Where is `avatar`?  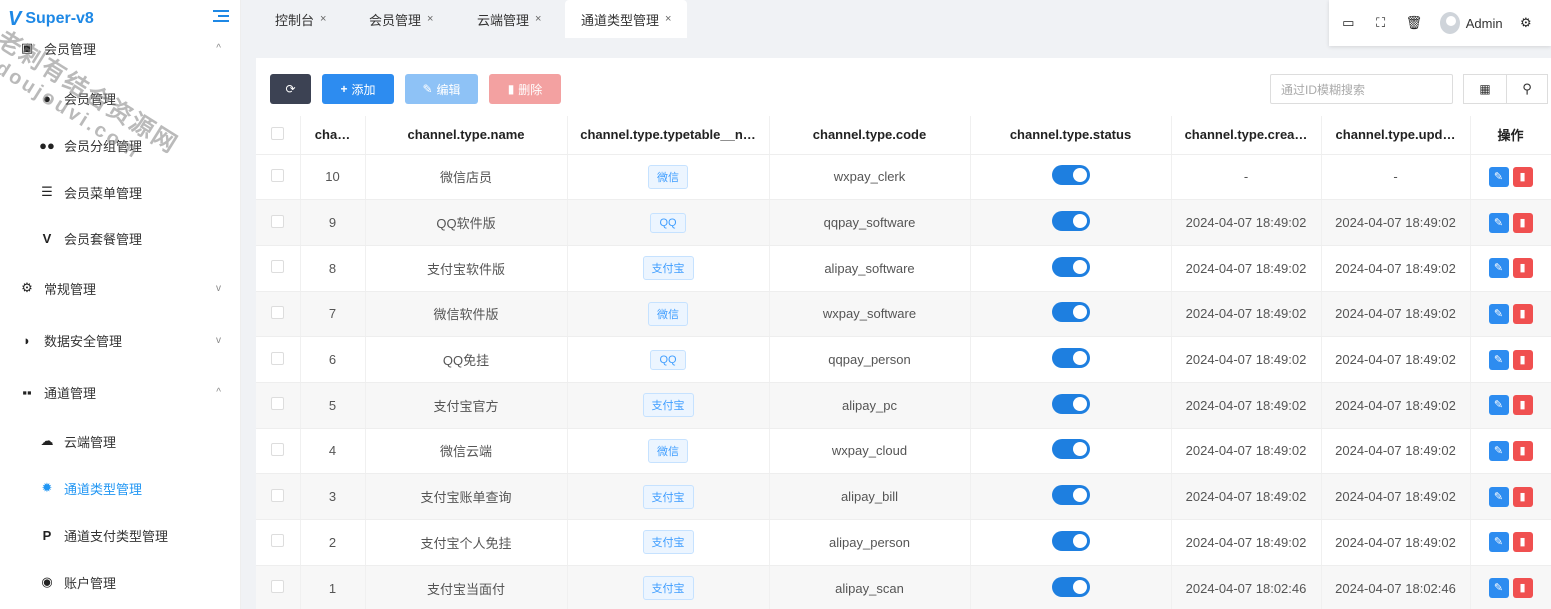 avatar is located at coordinates (1449, 23).